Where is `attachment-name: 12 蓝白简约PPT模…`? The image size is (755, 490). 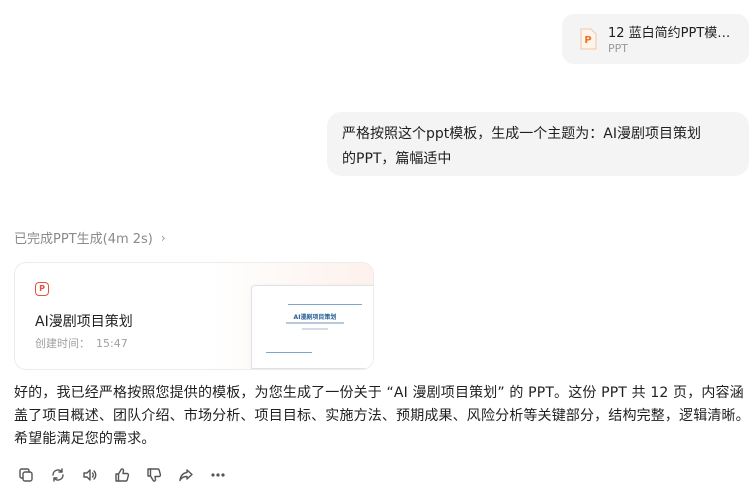
attachment-name: 12 蓝白简约PPT模… is located at coordinates (669, 33).